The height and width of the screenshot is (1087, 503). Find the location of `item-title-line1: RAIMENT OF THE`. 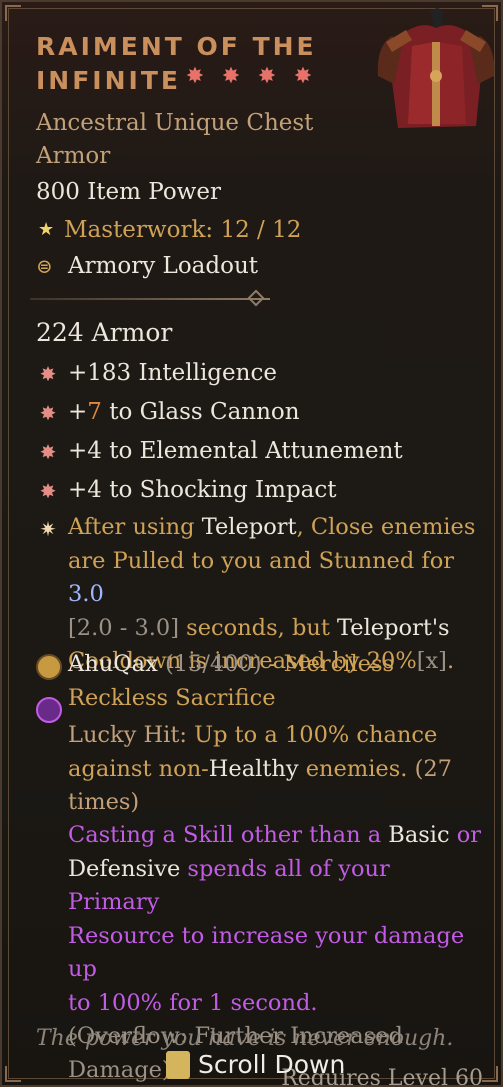

item-title-line1: RAIMENT OF THE is located at coordinates (176, 46).